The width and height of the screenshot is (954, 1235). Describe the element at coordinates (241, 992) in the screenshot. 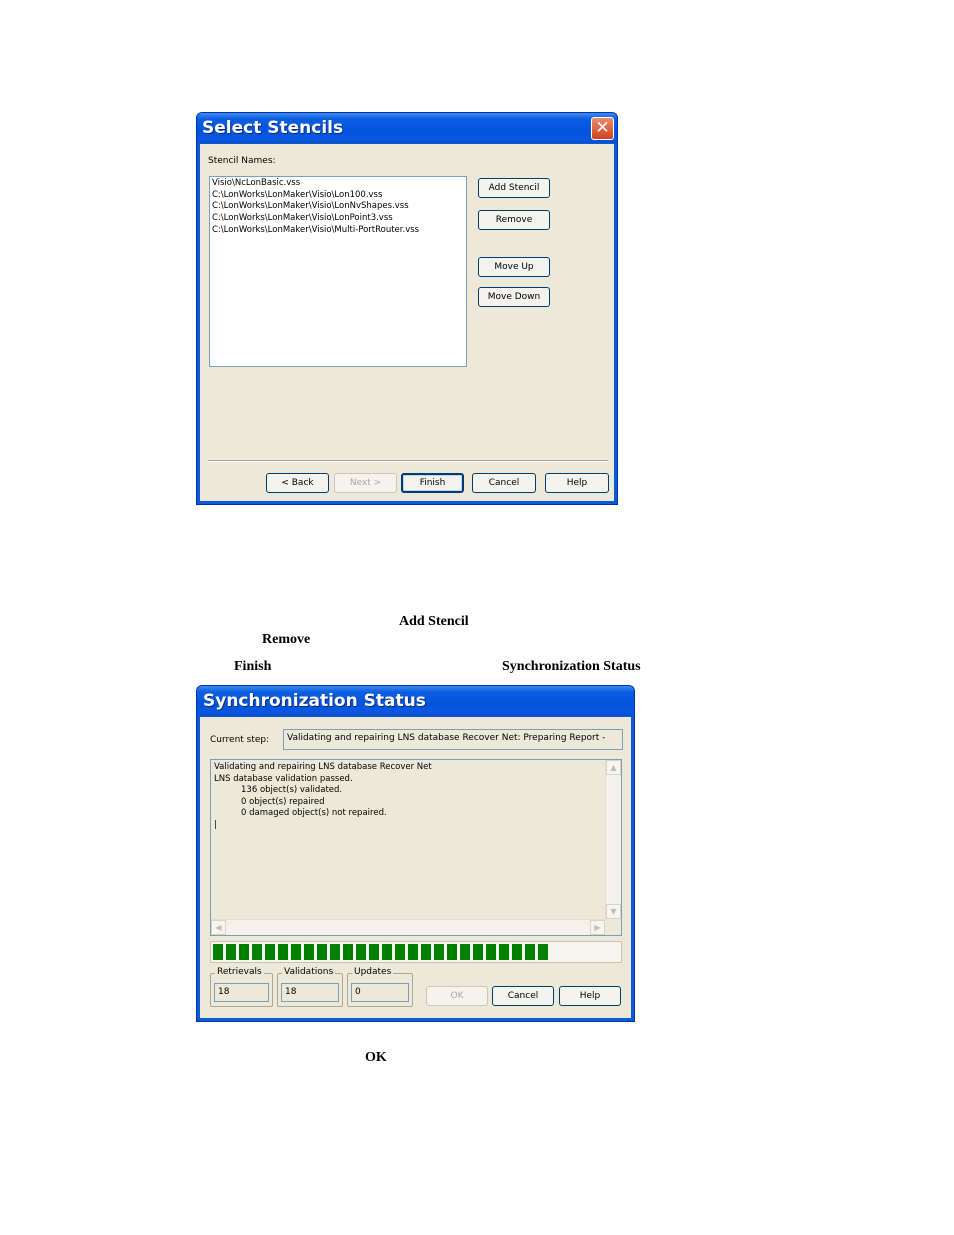

I see `retrievals-value: 18` at that location.